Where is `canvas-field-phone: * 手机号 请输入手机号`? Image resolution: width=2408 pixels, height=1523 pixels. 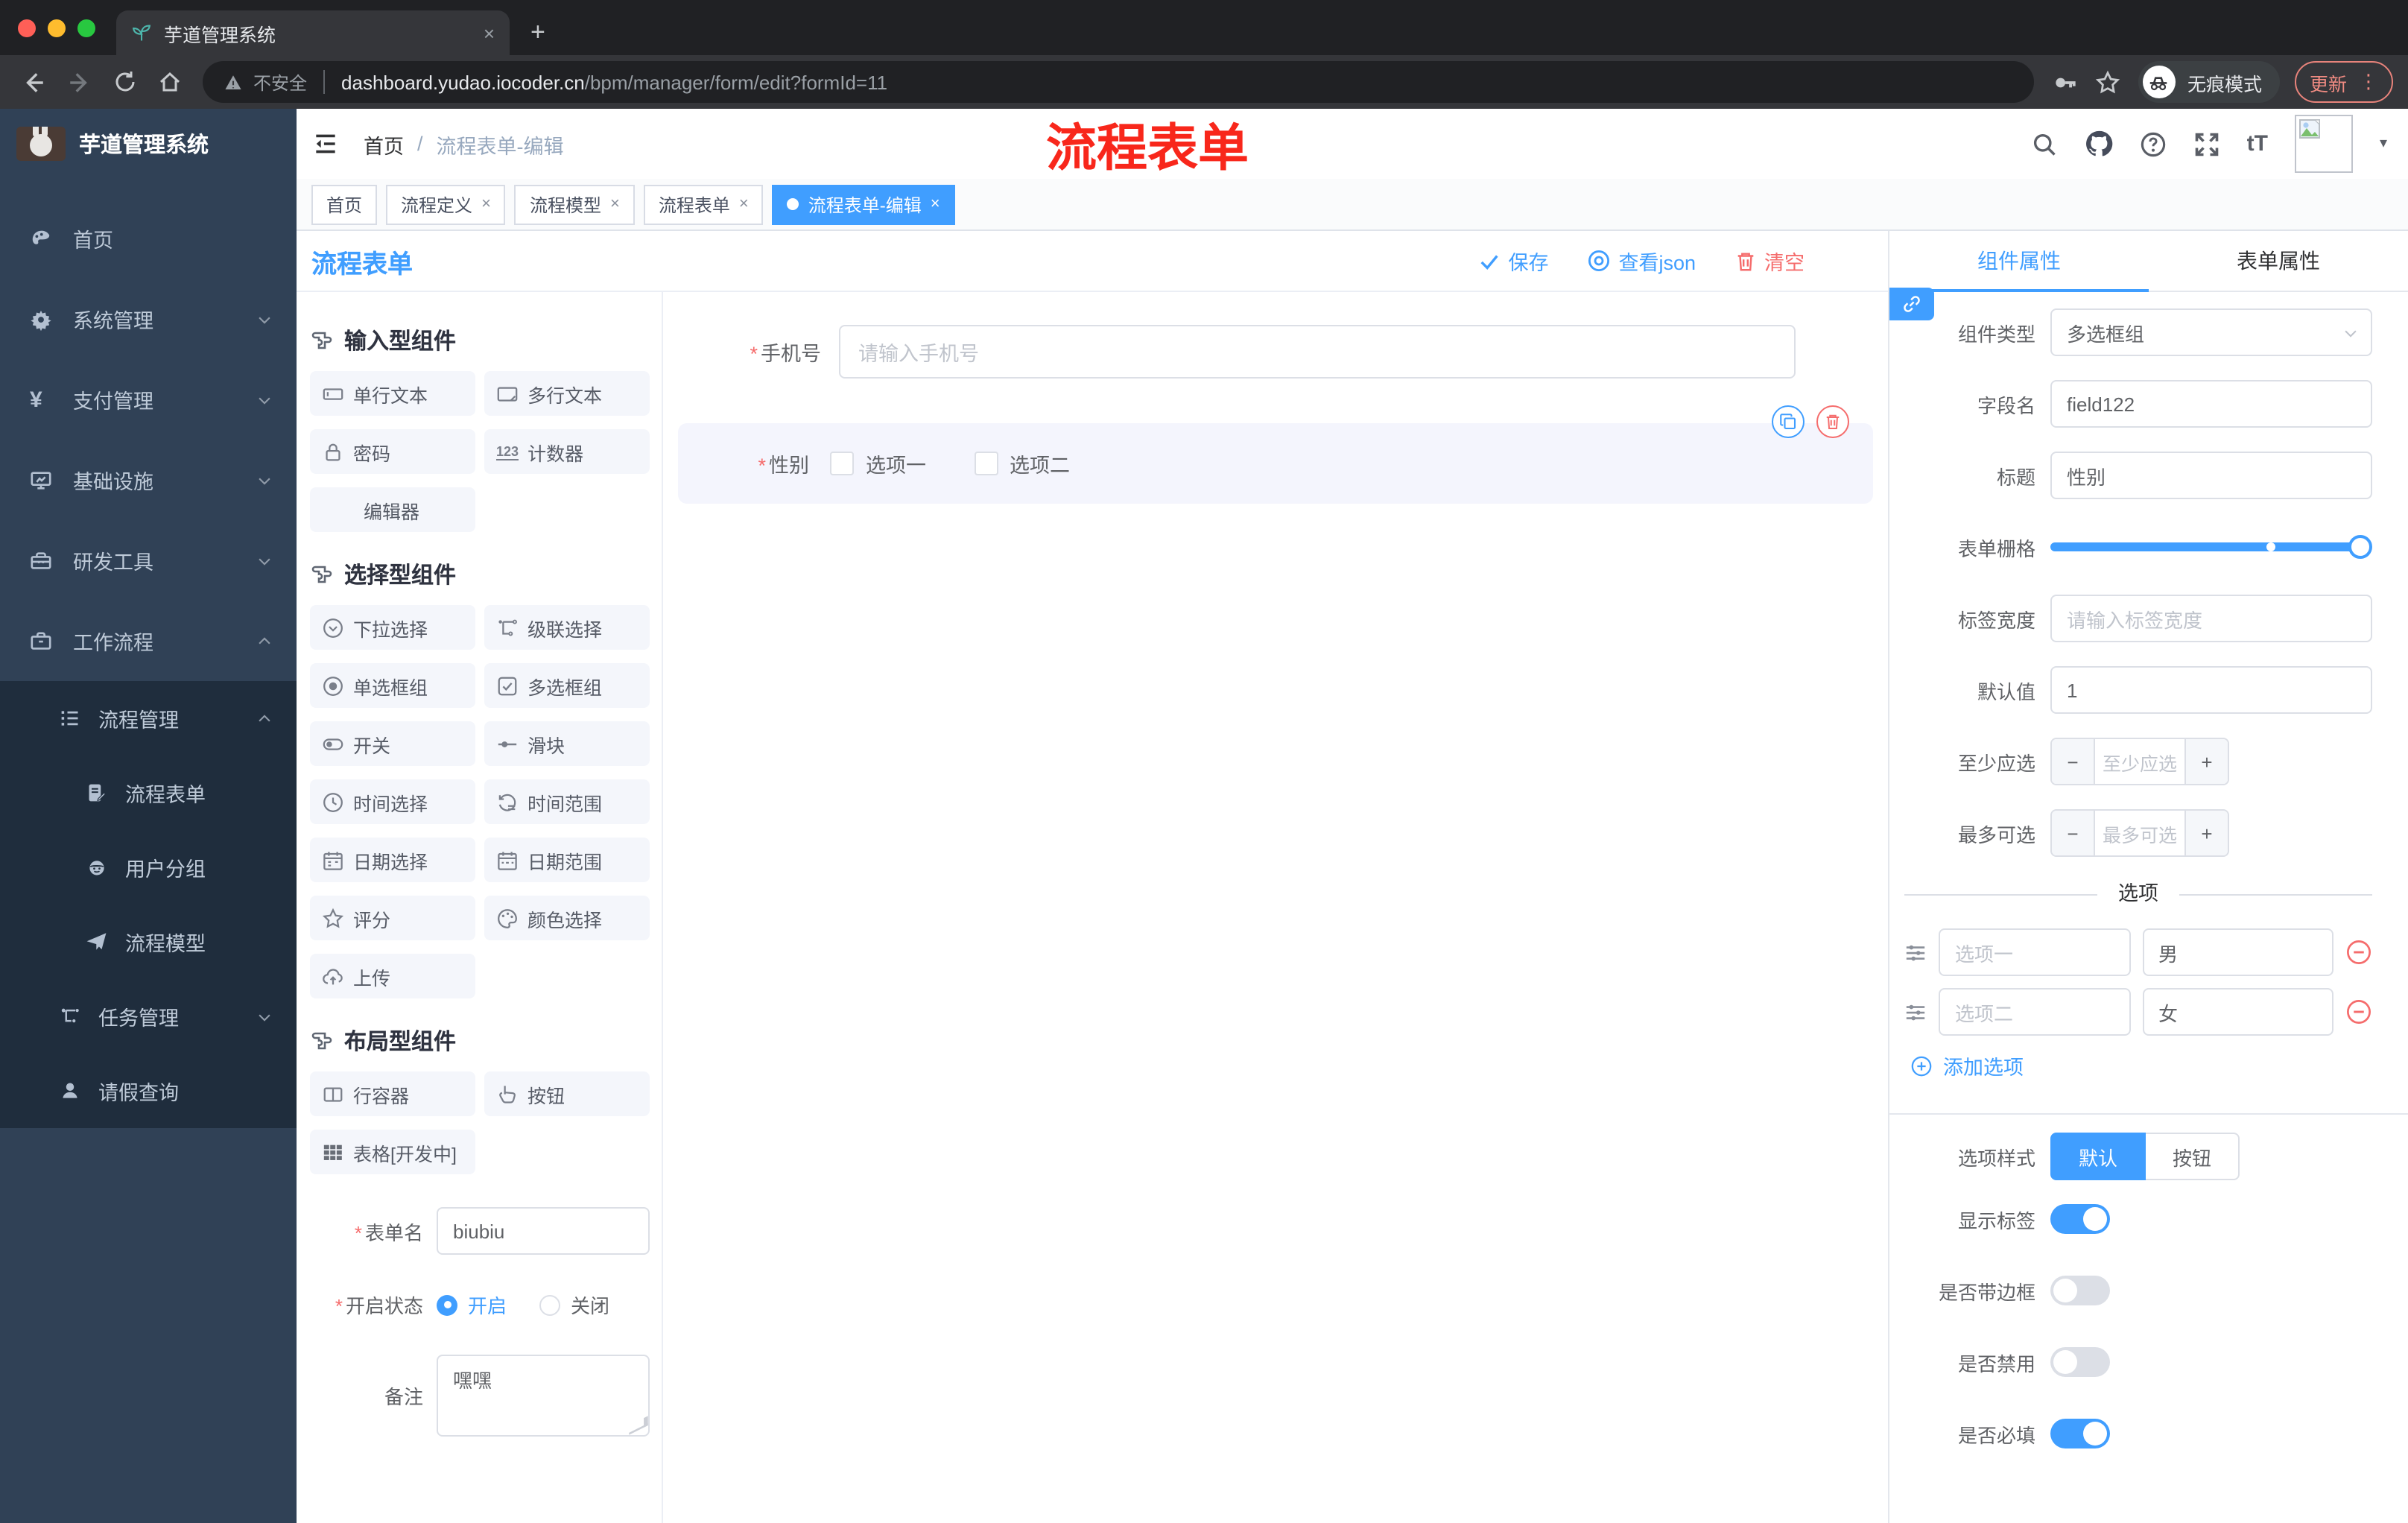 canvas-field-phone: * 手机号 请输入手机号 is located at coordinates (1237, 352).